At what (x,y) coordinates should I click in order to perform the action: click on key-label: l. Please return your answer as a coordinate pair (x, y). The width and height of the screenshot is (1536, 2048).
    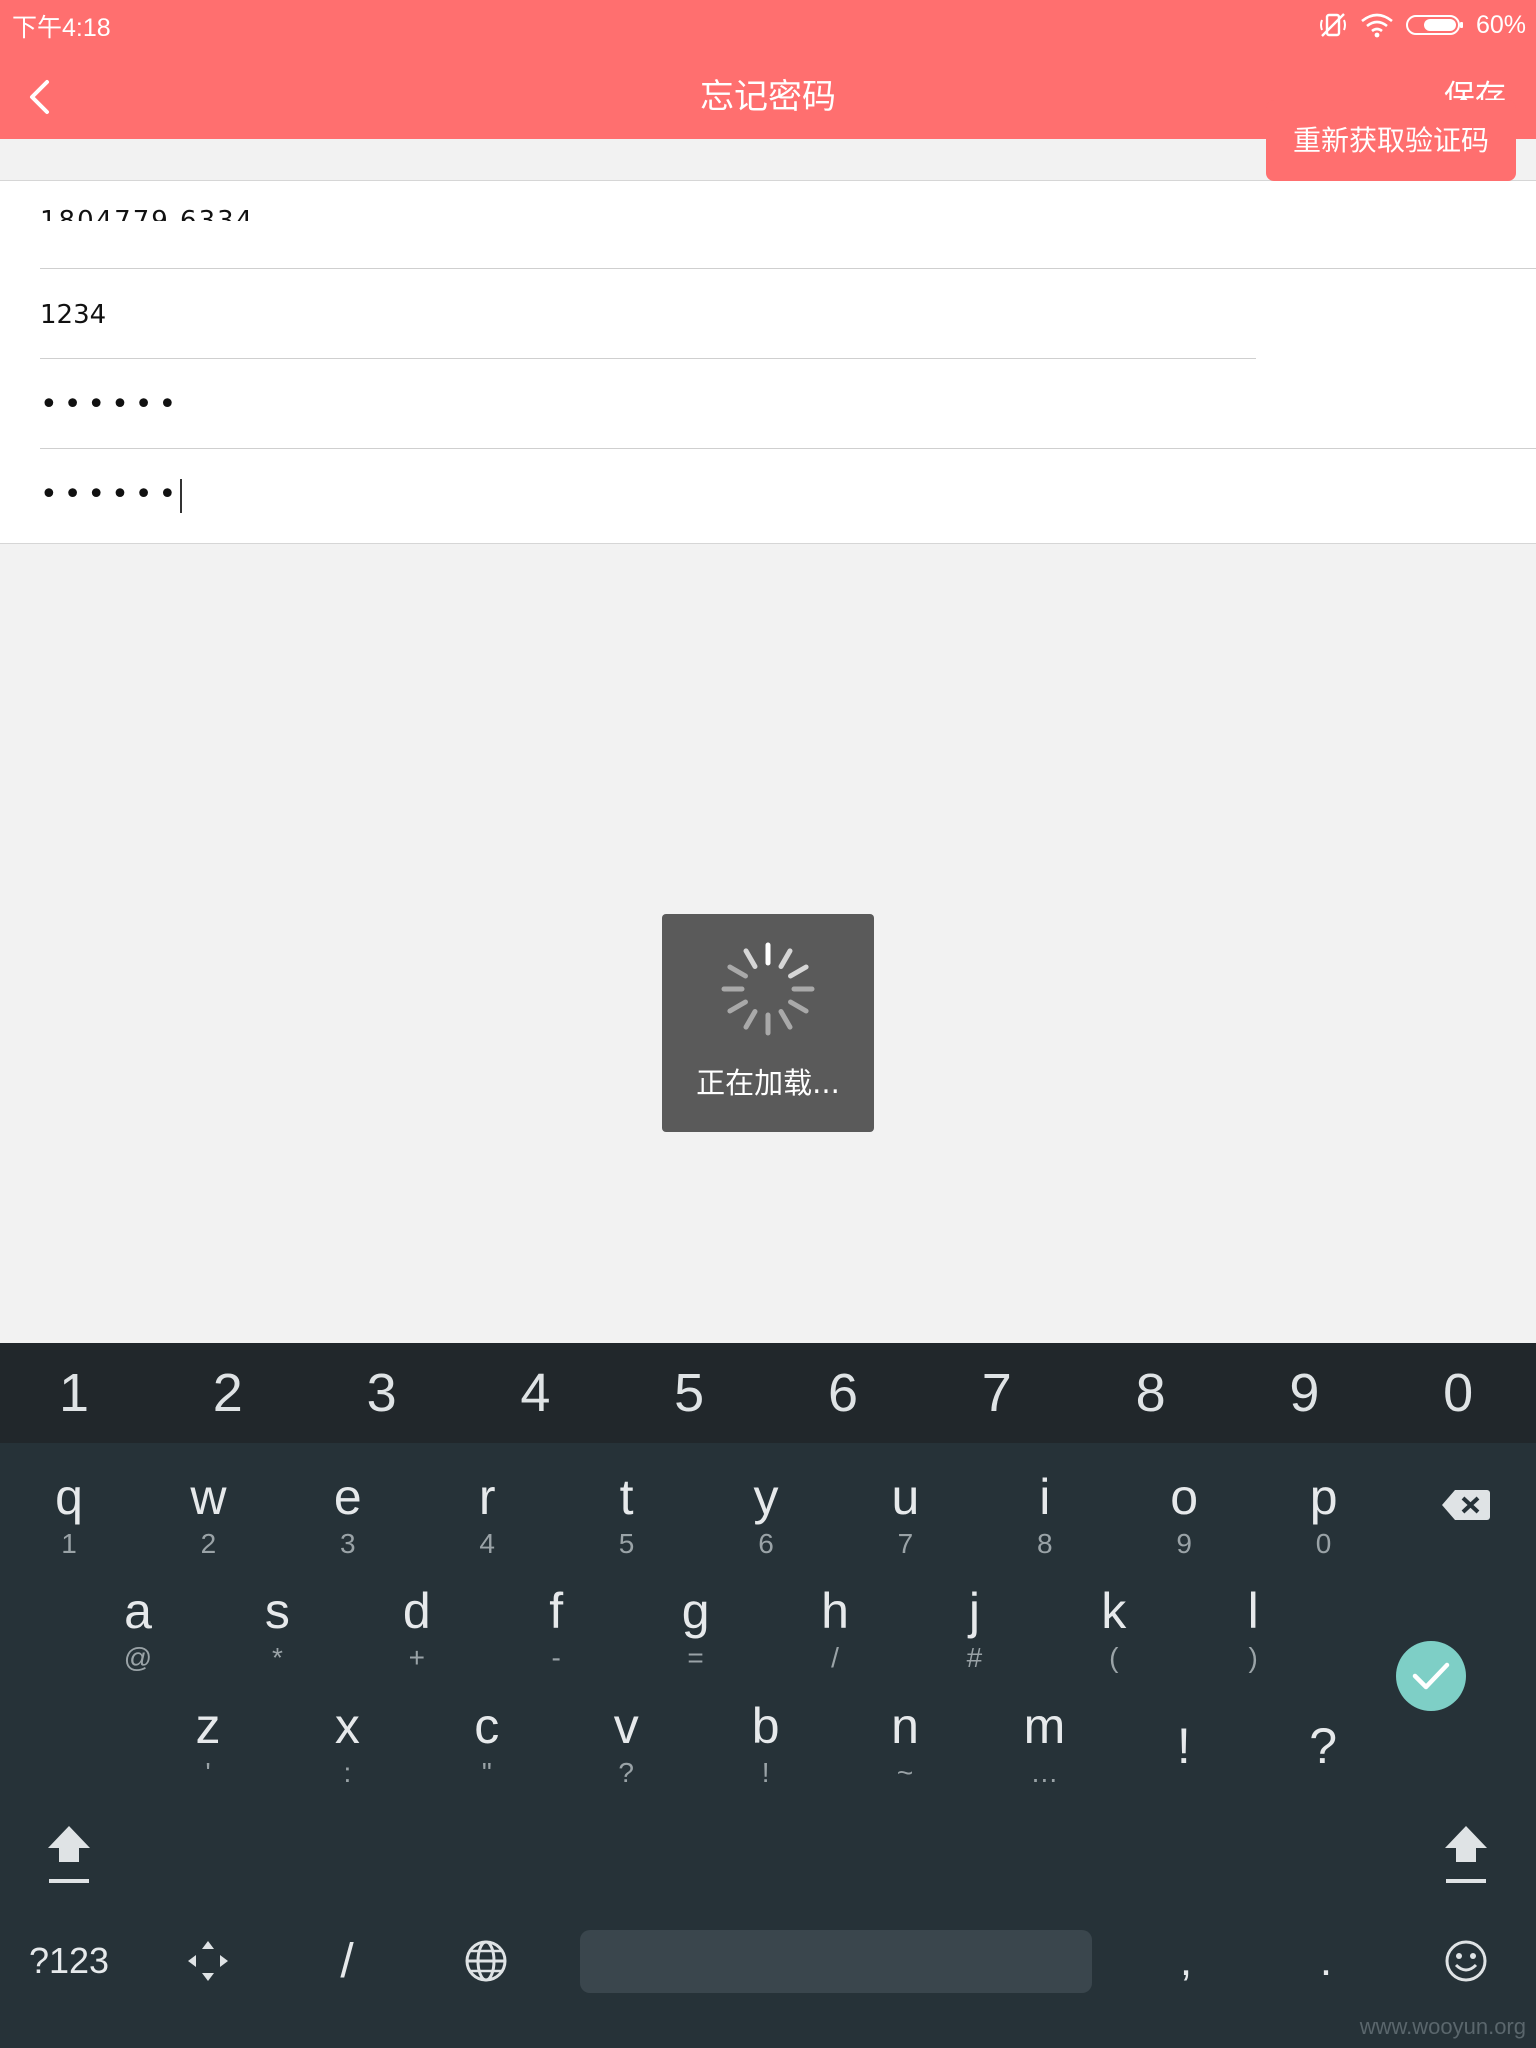
    Looking at the image, I should click on (1253, 1611).